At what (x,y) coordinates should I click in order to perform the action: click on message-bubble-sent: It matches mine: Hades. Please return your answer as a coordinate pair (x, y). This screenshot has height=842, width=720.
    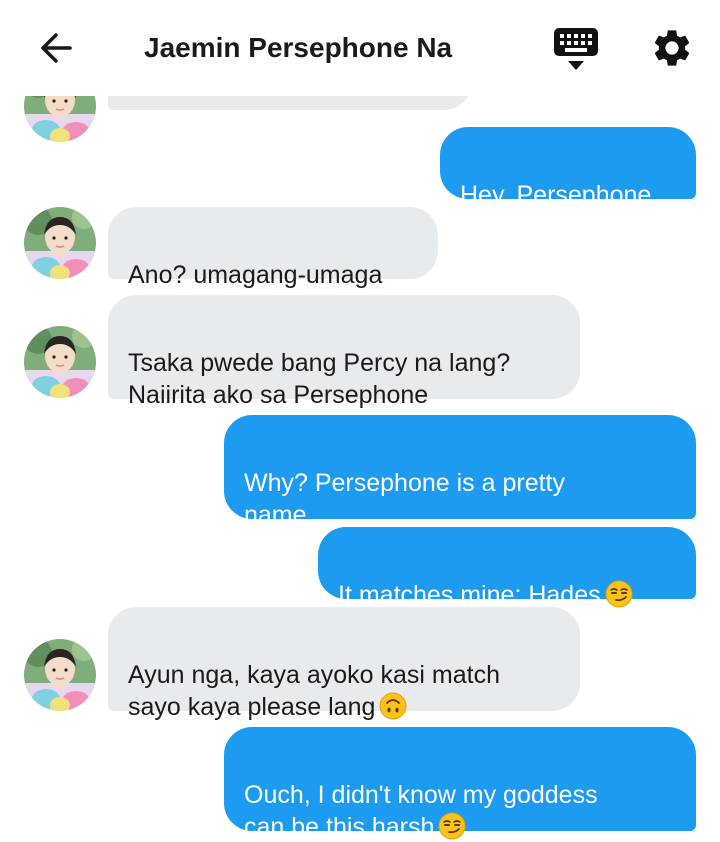
    Looking at the image, I should click on (507, 568).